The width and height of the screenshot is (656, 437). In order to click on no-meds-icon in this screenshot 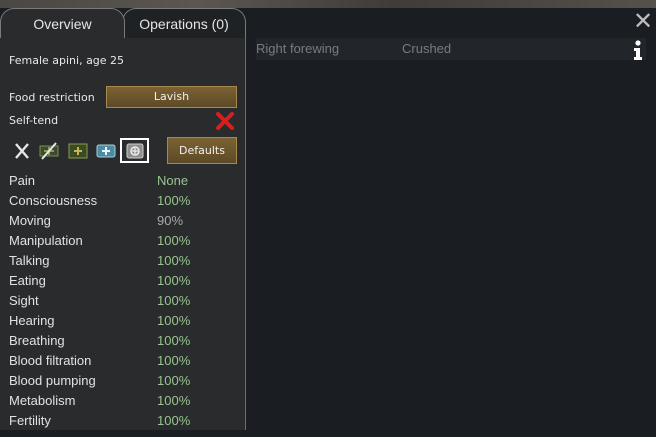, I will do `click(49, 151)`.